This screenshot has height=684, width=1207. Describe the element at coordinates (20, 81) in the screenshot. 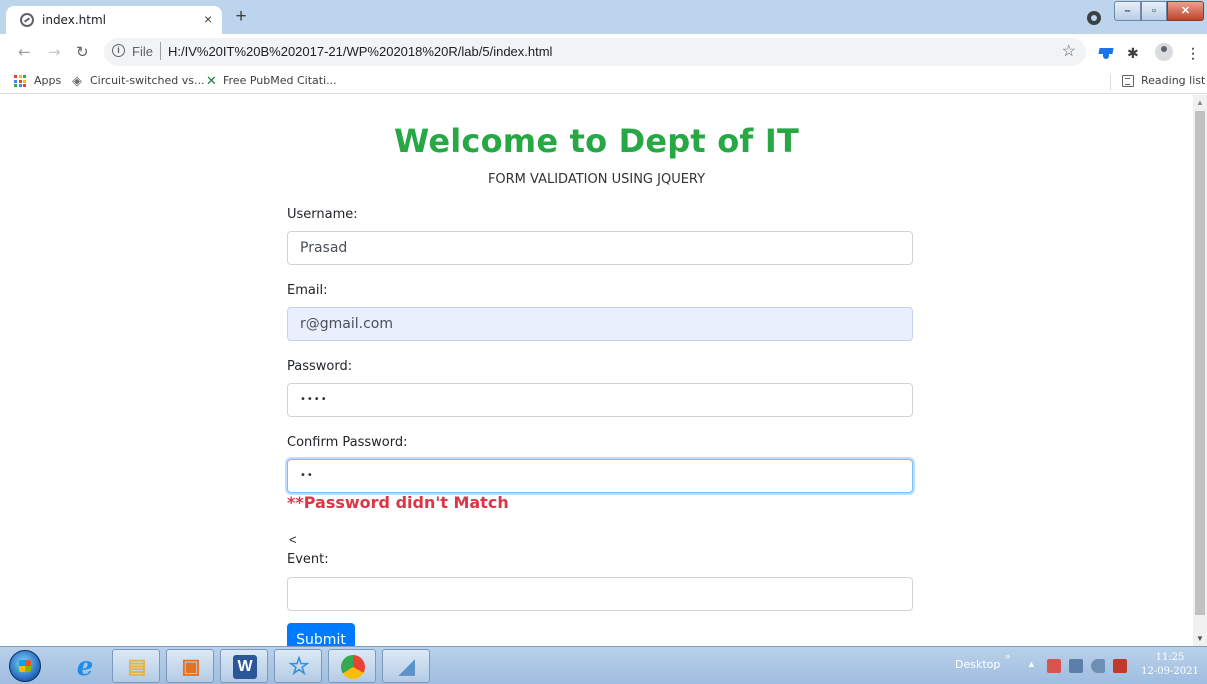

I see `apps-grid-icon` at that location.